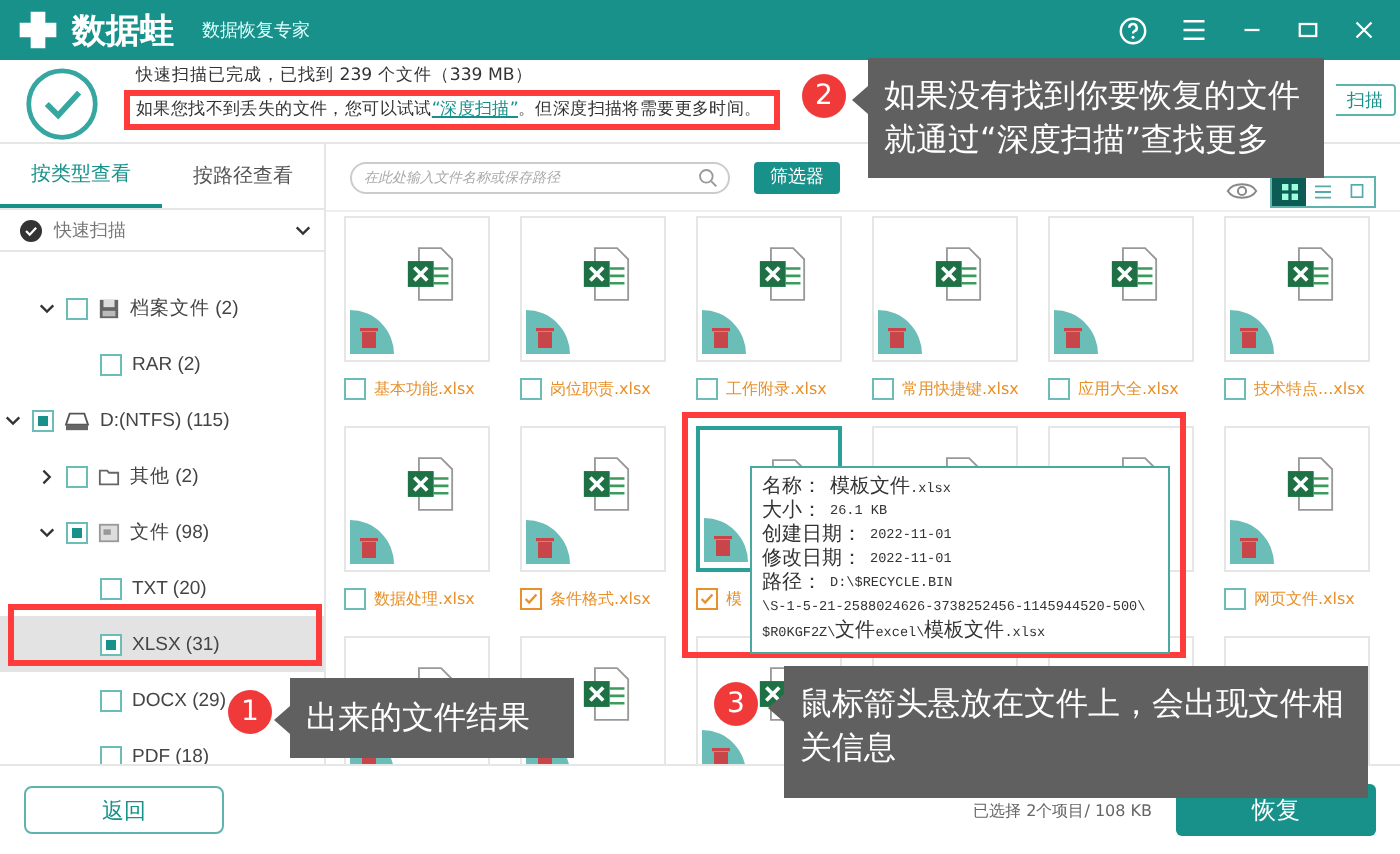 This screenshot has width=1400, height=854. What do you see at coordinates (1289, 191) in the screenshot?
I see `grid-view-button` at bounding box center [1289, 191].